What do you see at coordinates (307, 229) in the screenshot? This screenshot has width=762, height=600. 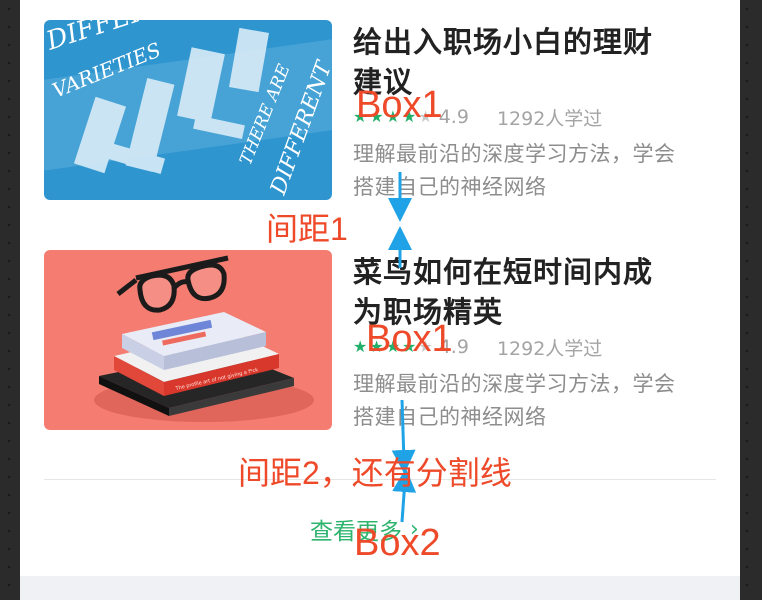 I see `annotation-gap1: 间距1` at bounding box center [307, 229].